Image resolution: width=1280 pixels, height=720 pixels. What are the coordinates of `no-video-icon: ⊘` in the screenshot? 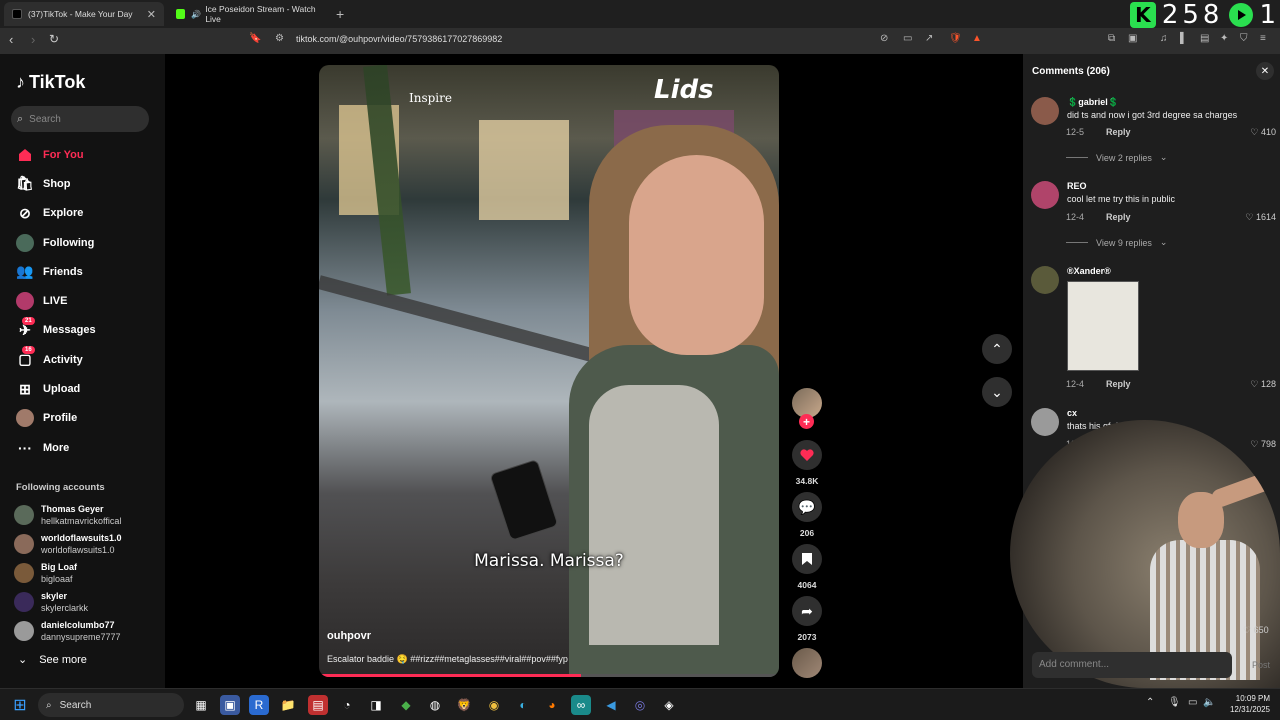 It's located at (884, 38).